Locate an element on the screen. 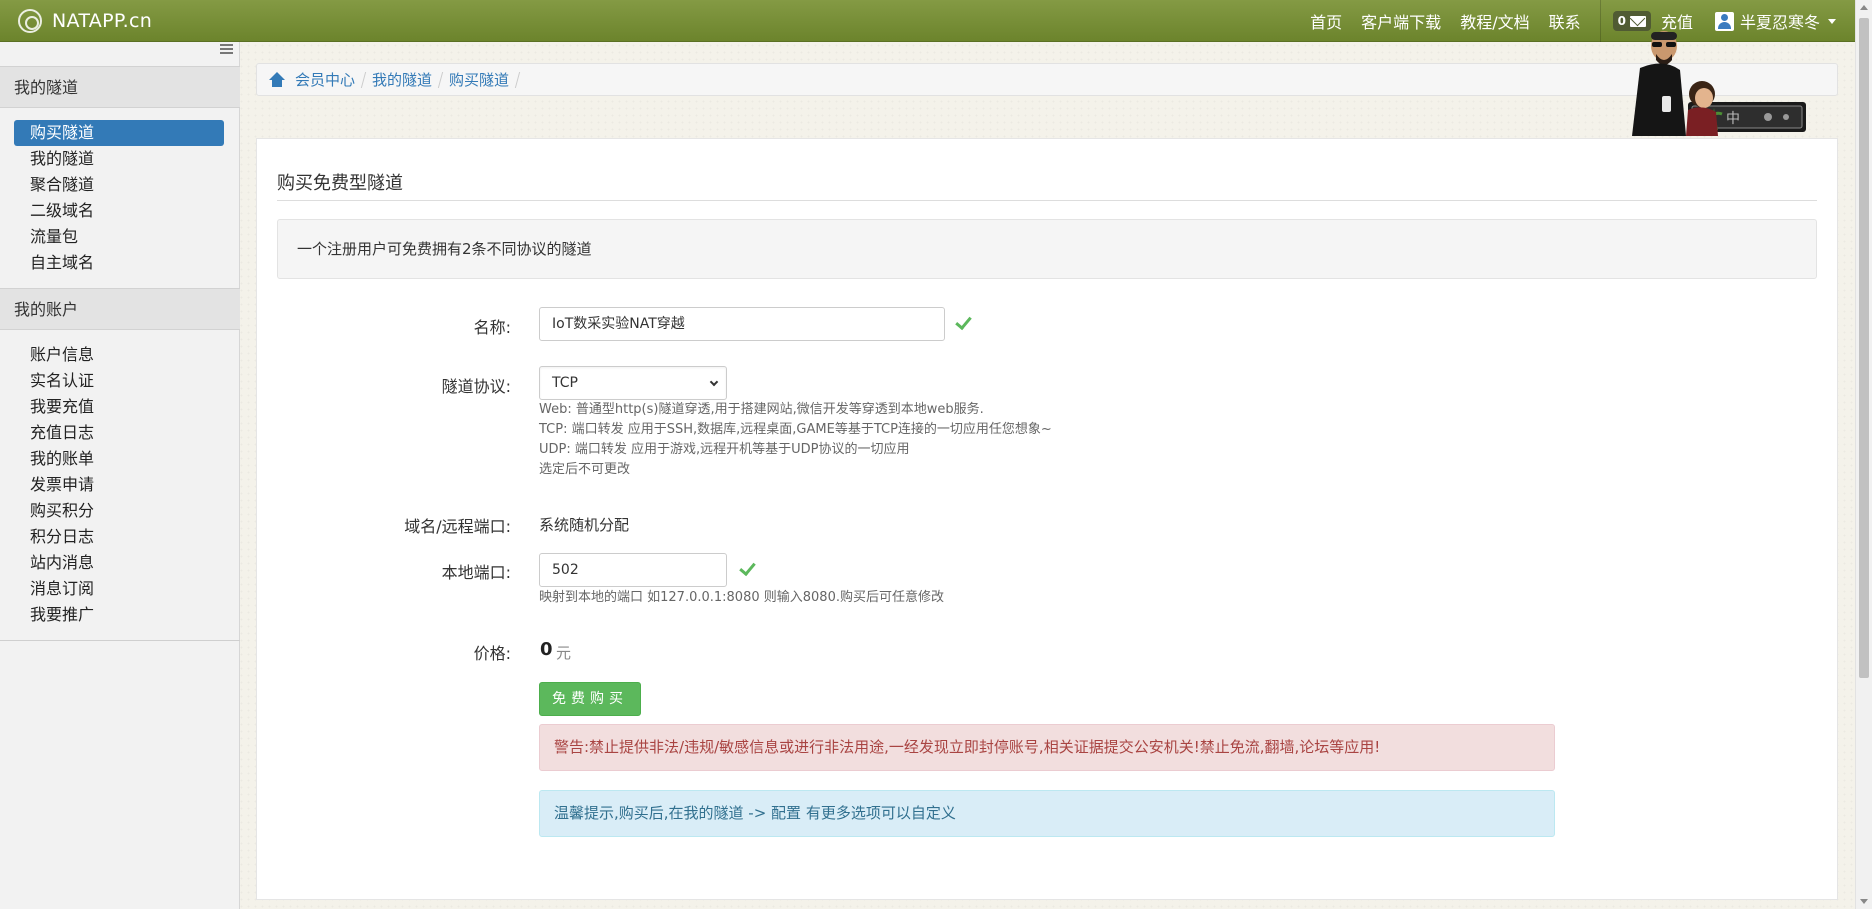 This screenshot has width=1872, height=909. sidebar-menu-tunnels: 购买隧道 我的隧道 聚合隧道 二级域名 流量包 自主域名 is located at coordinates (120, 198).